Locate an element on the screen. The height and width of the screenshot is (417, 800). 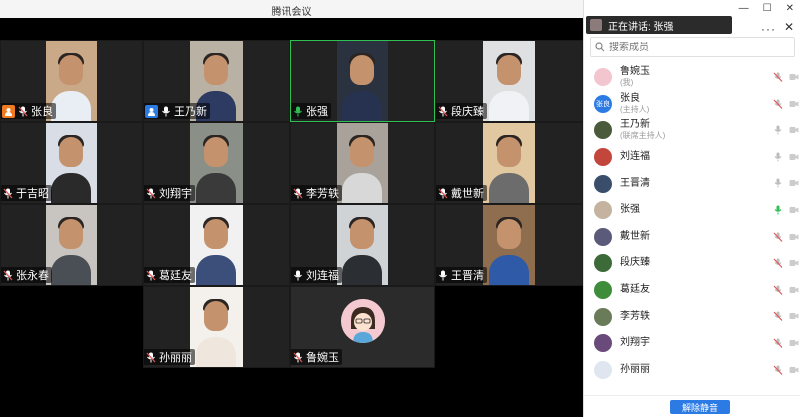
participant-label: 张永春 is located at coordinates (26, 275).